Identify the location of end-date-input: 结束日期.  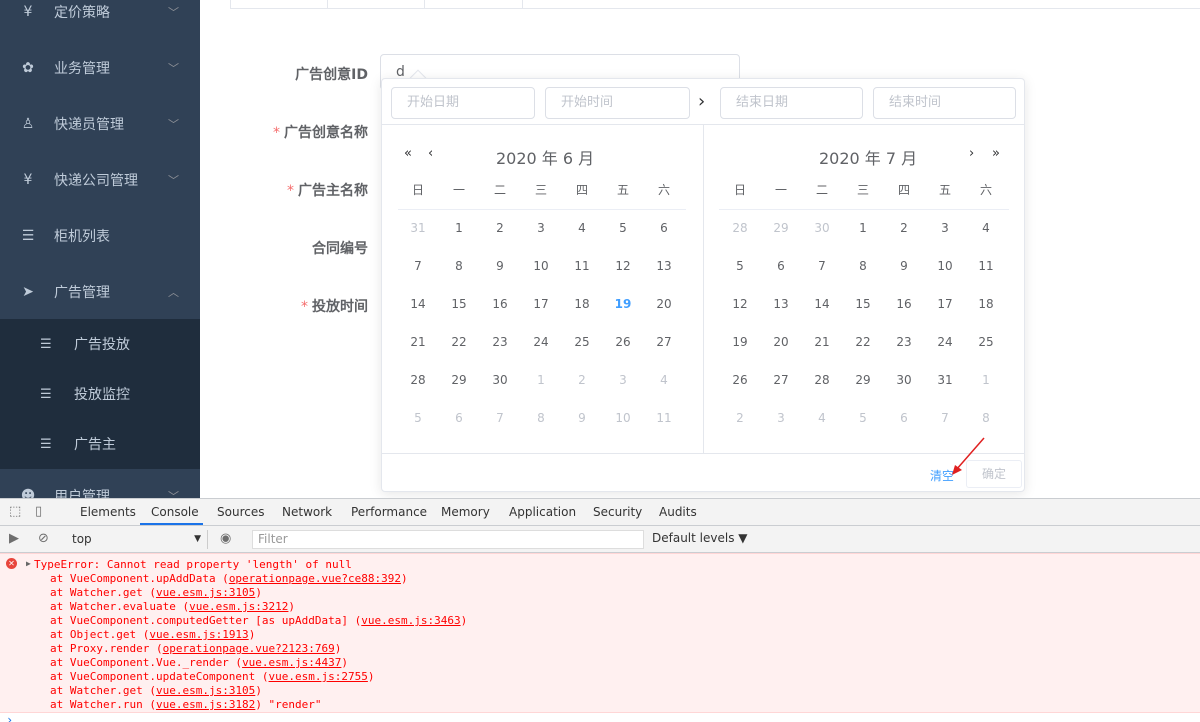
(791, 103).